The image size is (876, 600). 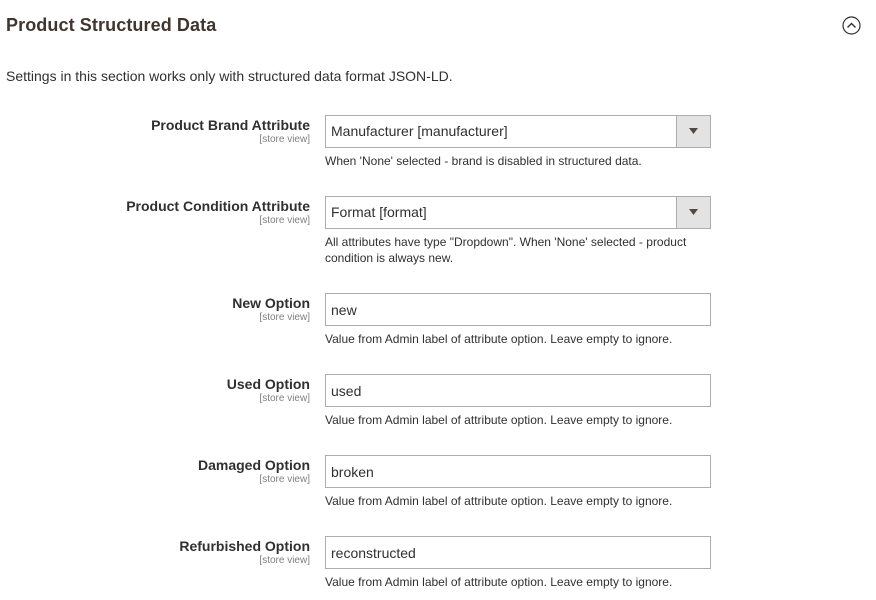 I want to click on section-header: Product Structured Data, so click(x=436, y=26).